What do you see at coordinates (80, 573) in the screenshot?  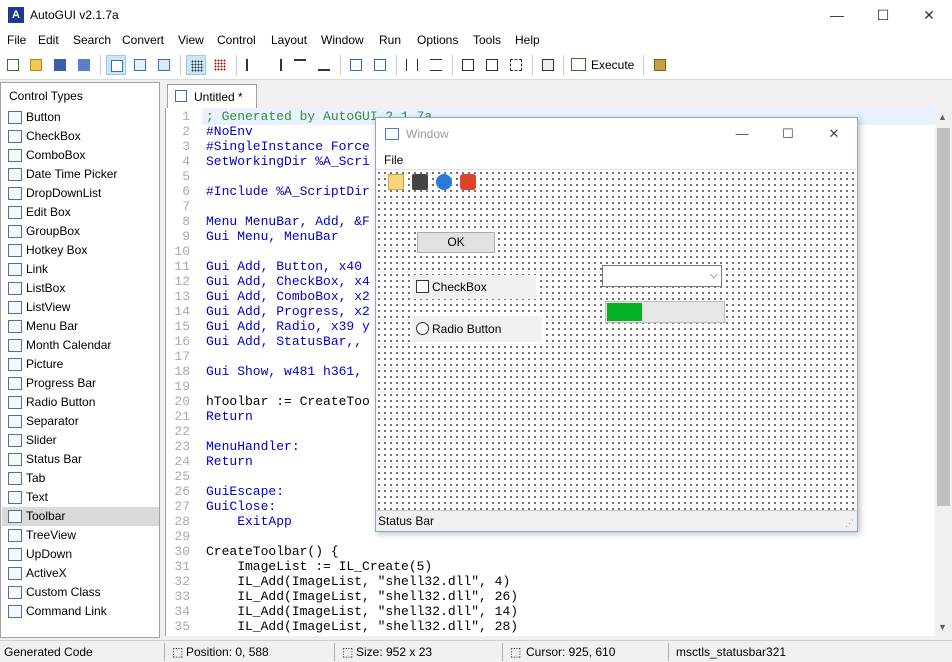 I see `control-type-item: ActiveX` at bounding box center [80, 573].